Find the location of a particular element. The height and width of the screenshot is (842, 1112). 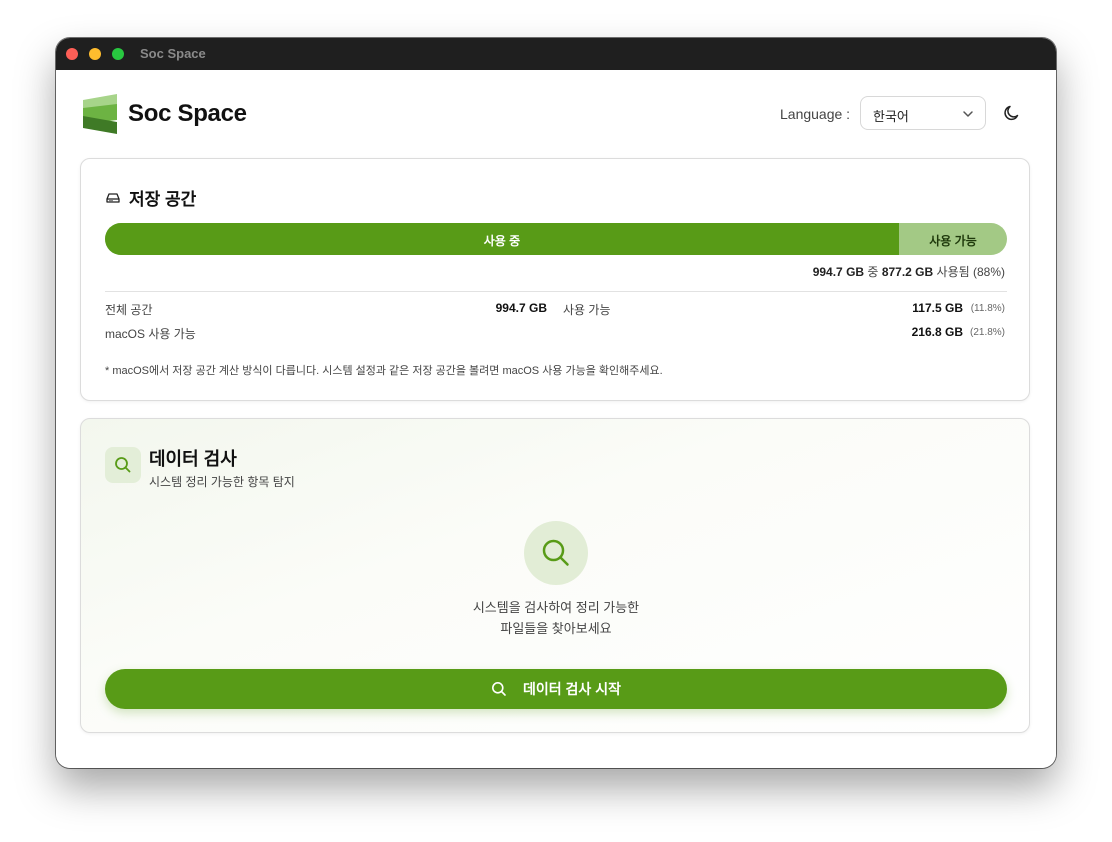

app-name: Soc Space is located at coordinates (187, 113).